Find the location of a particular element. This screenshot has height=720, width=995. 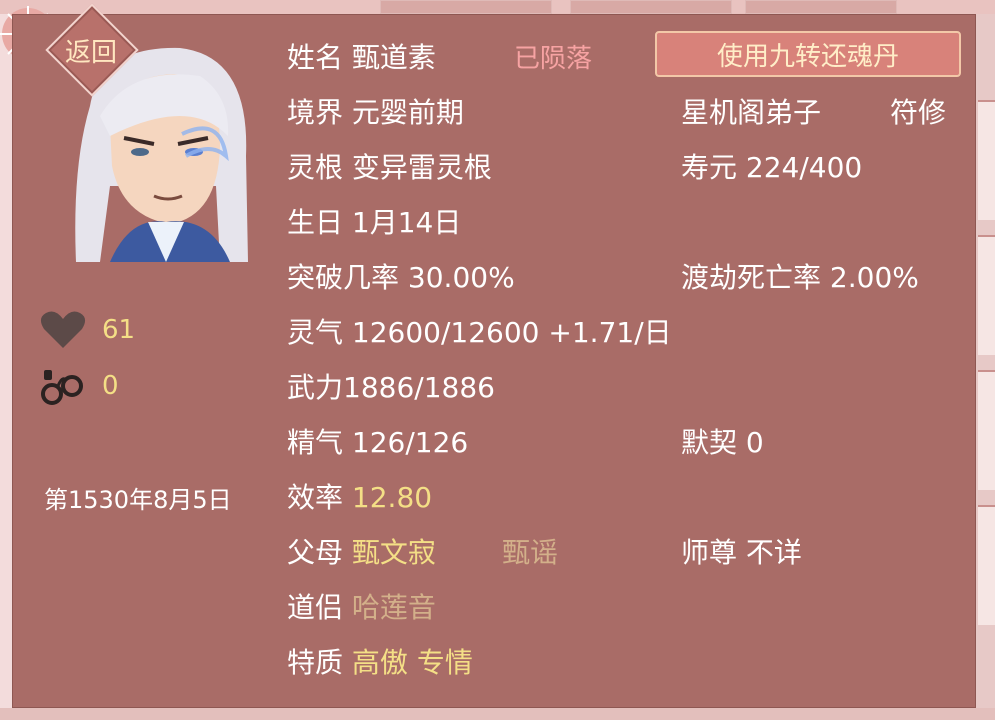

lifespan-row: 寿元 224/400 is located at coordinates (771, 166).